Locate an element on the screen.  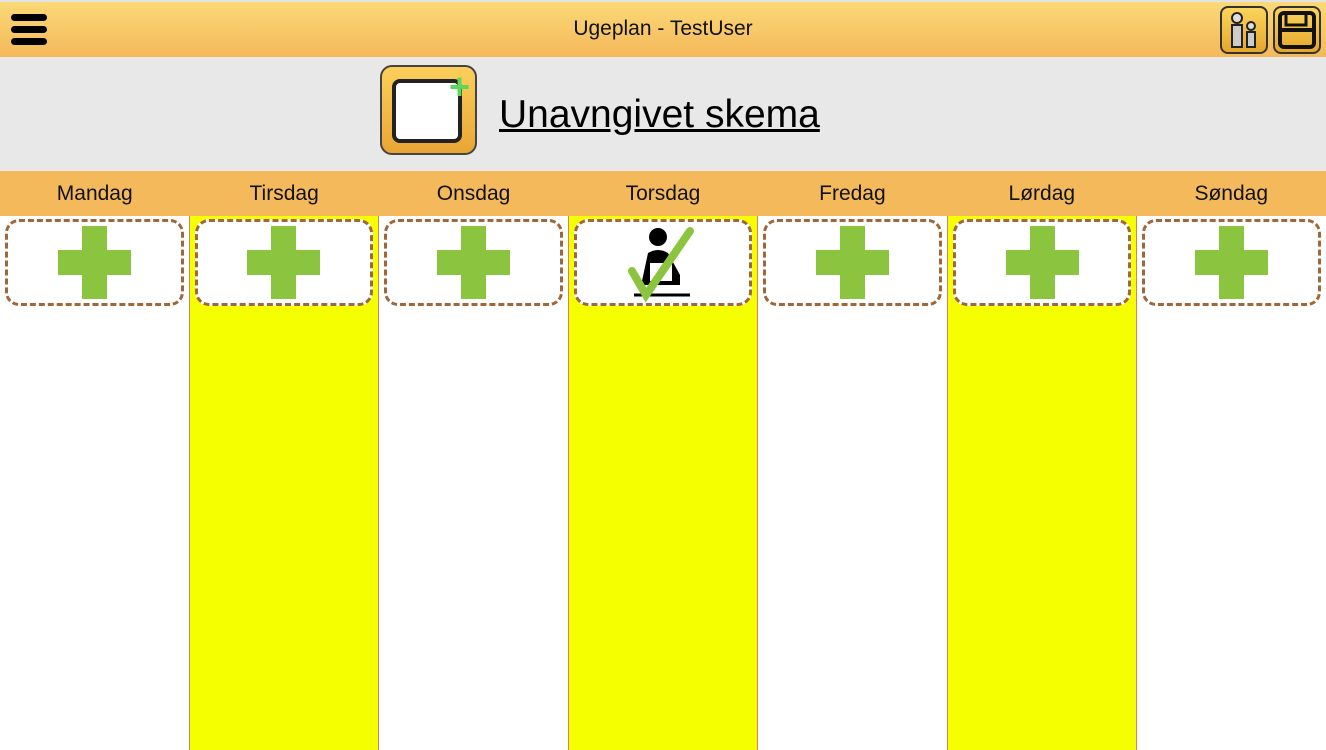
day-column-lordag is located at coordinates (1042, 483).